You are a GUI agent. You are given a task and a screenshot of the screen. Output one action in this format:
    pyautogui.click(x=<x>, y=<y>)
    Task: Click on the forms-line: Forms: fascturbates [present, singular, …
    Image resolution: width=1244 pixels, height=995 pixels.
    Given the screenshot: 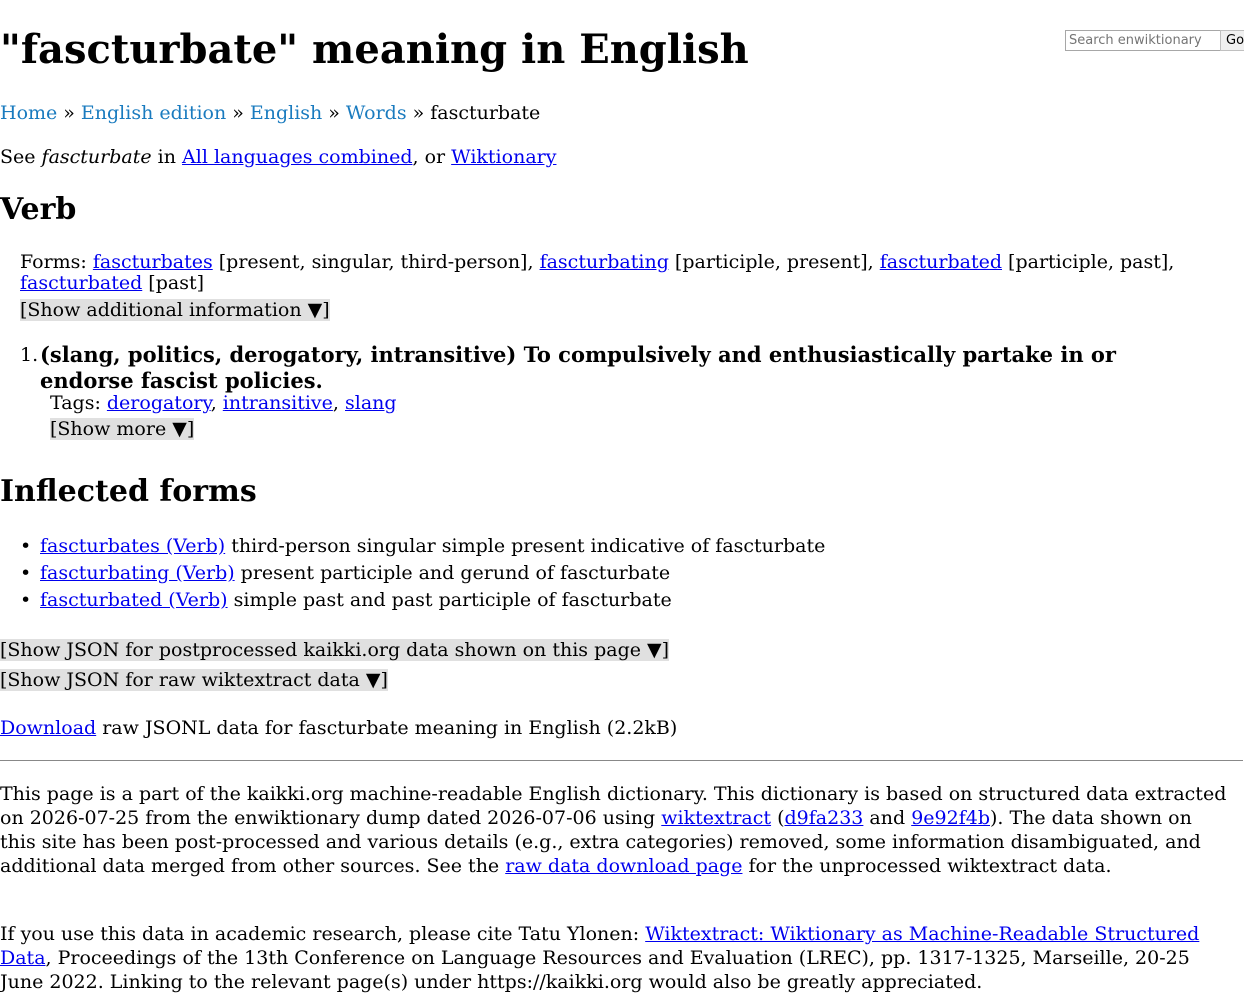 What is the action you would take?
    pyautogui.click(x=631, y=273)
    